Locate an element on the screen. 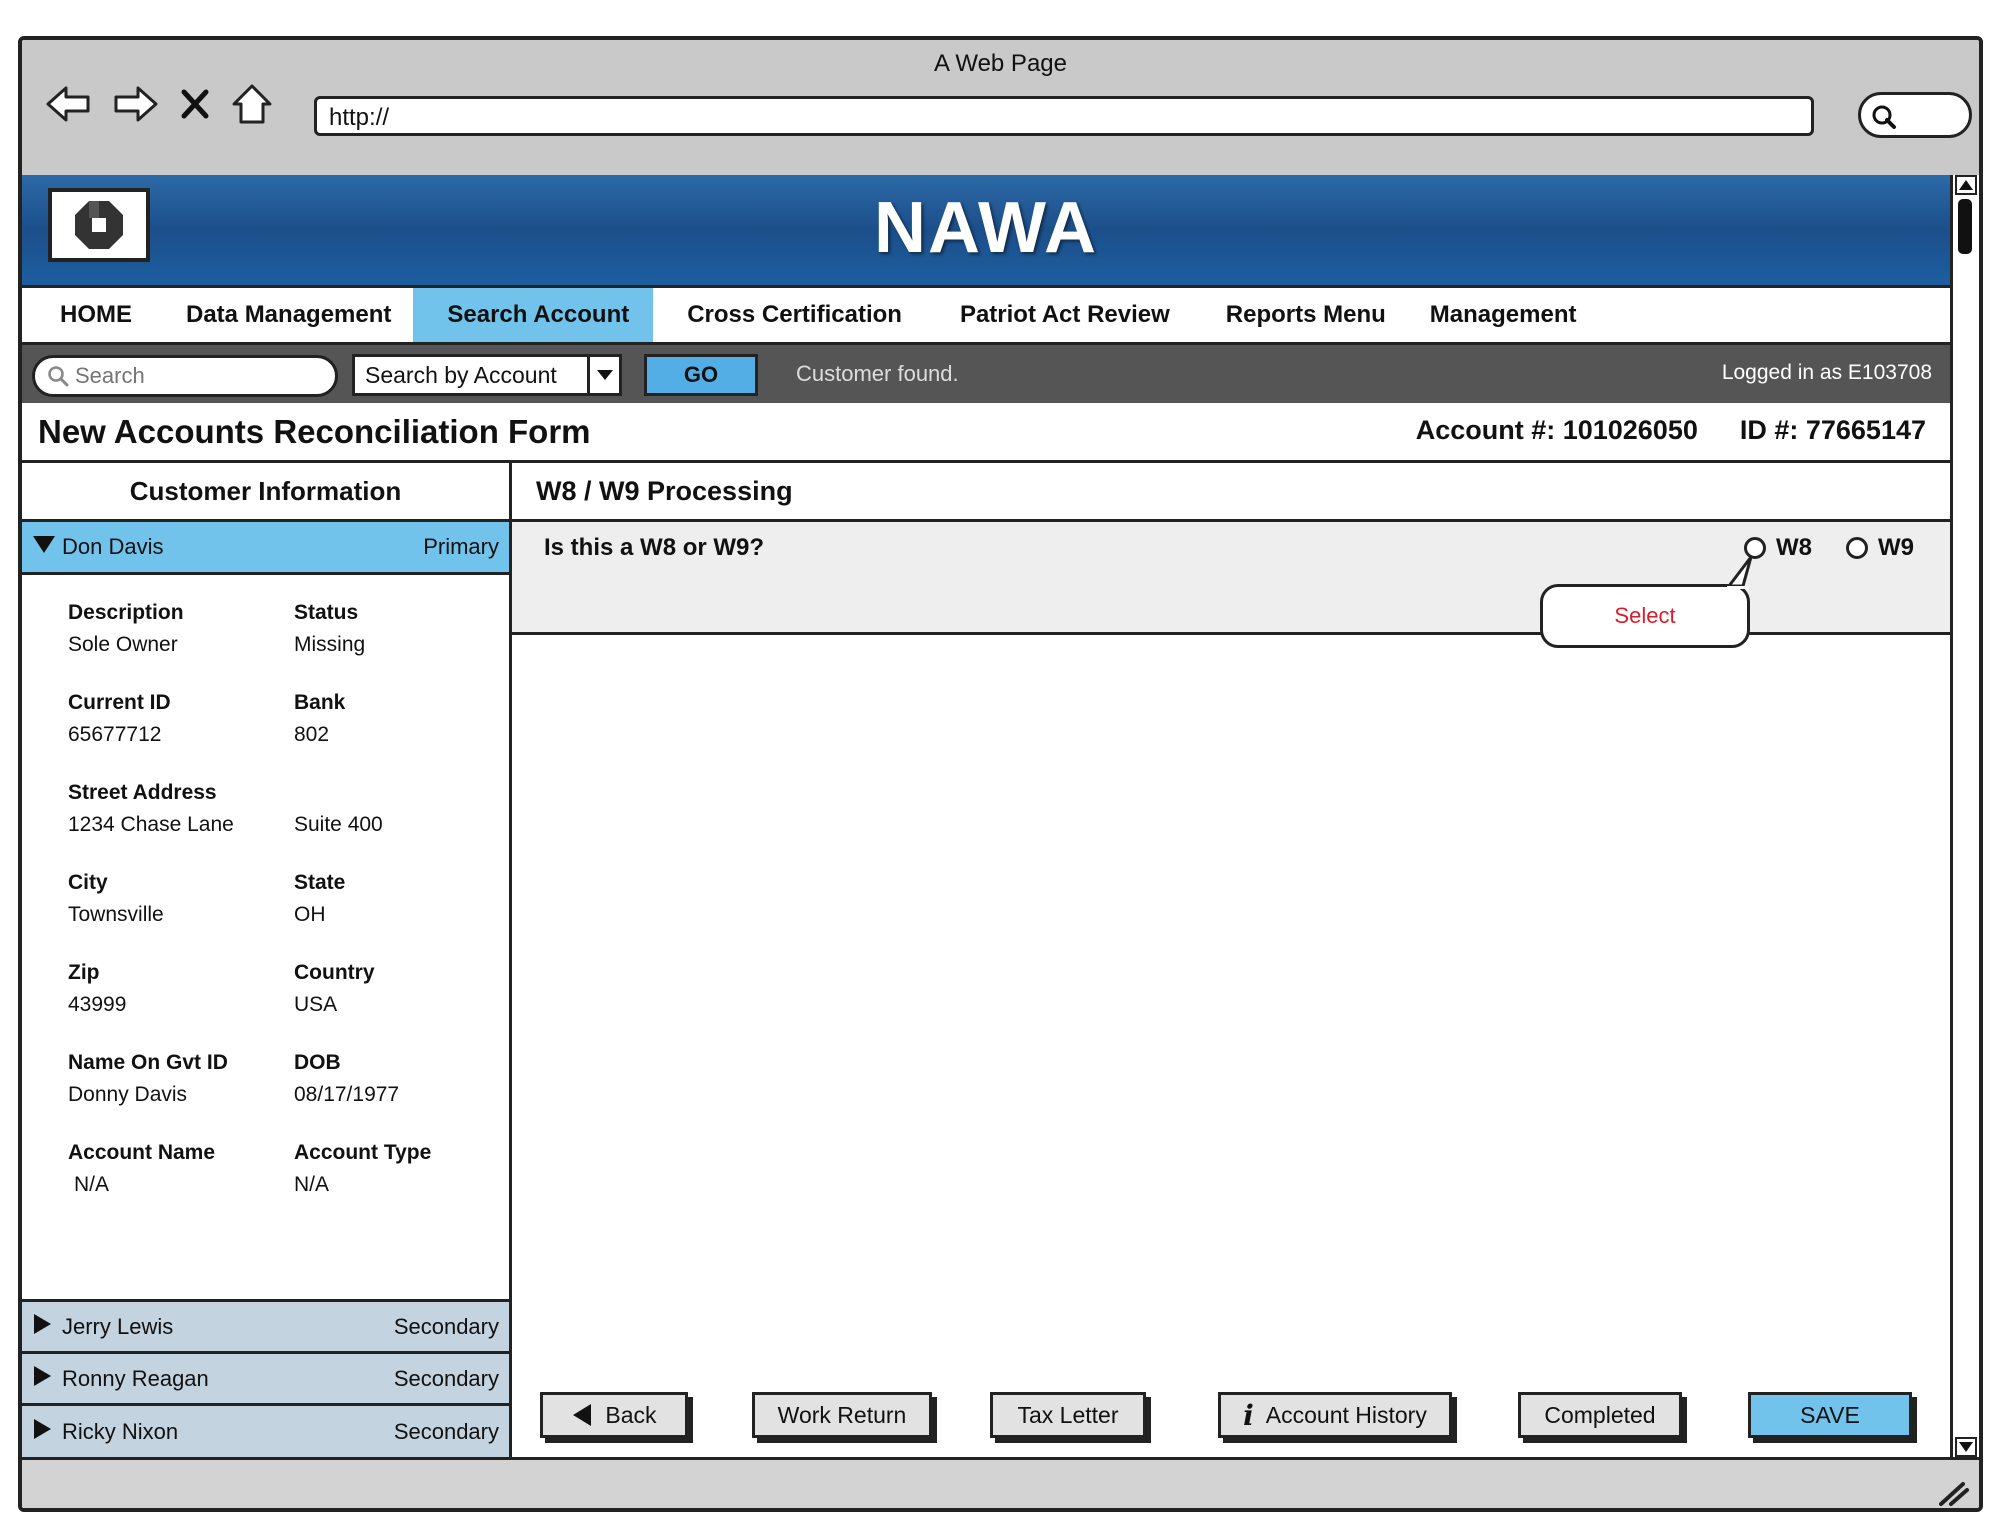 This screenshot has height=1536, width=2000. search-by-value: Search by Account is located at coordinates (461, 374).